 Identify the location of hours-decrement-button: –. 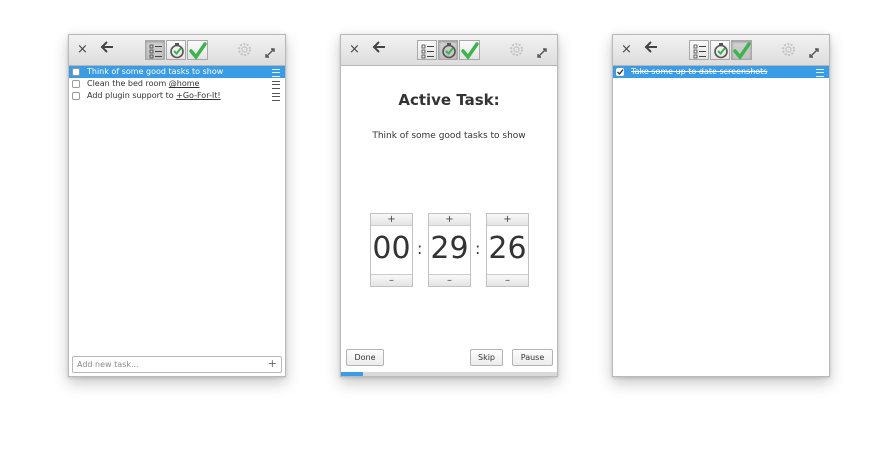
(391, 280).